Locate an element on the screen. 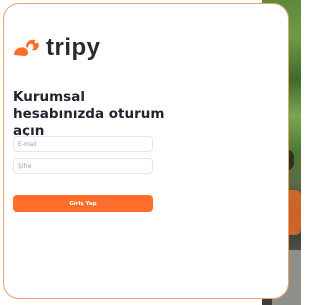 Image resolution: width=320 pixels, height=305 pixels. login-button: Giriş Yap is located at coordinates (83, 203).